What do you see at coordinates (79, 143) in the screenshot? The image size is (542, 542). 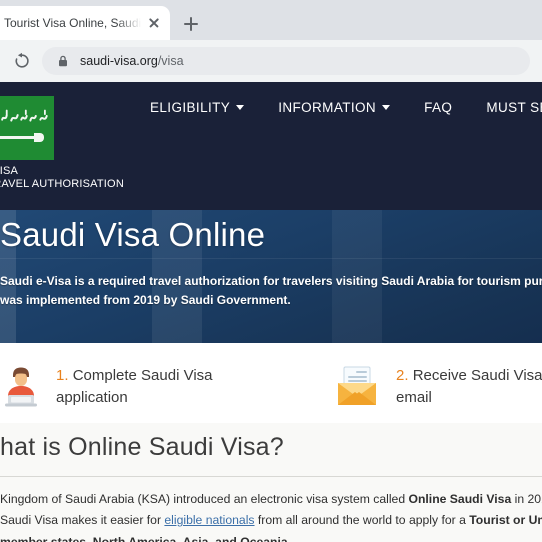 I see `site-logo: UDI E-VISA LINE TRAVEL AUTHORISATION` at bounding box center [79, 143].